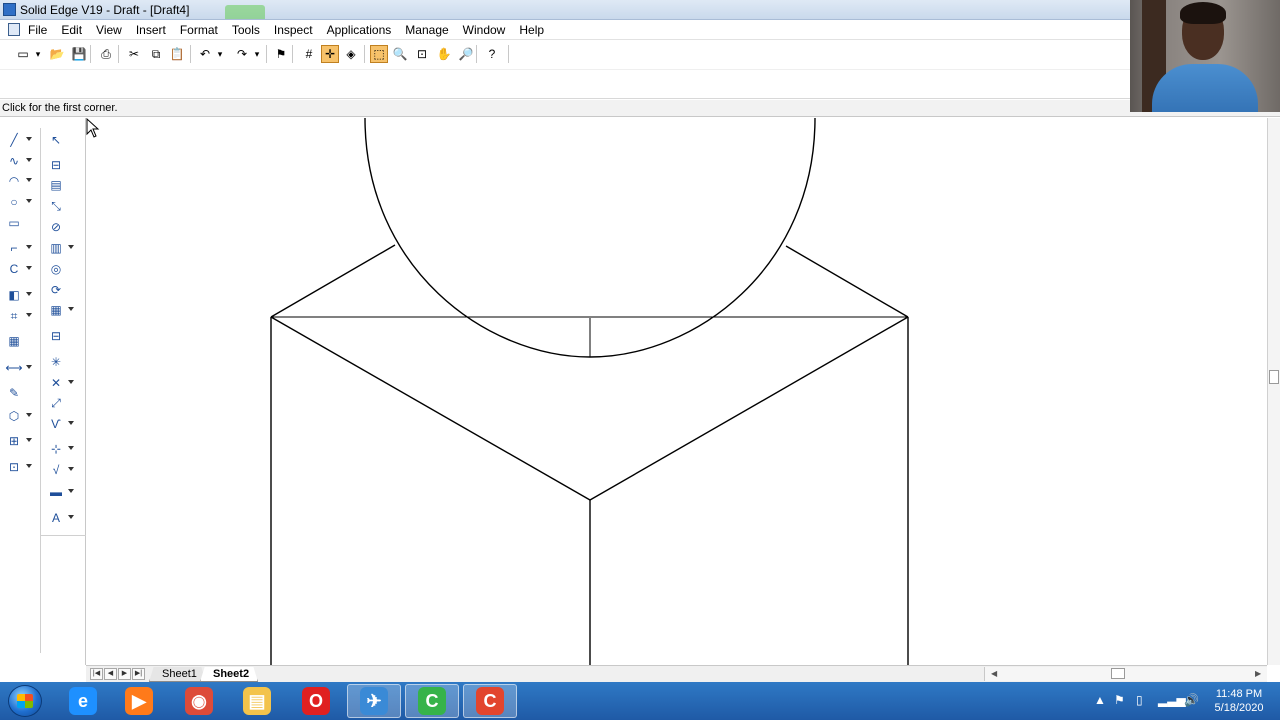  Describe the element at coordinates (293, 30) in the screenshot. I see `menu-inspect: Inspect` at that location.